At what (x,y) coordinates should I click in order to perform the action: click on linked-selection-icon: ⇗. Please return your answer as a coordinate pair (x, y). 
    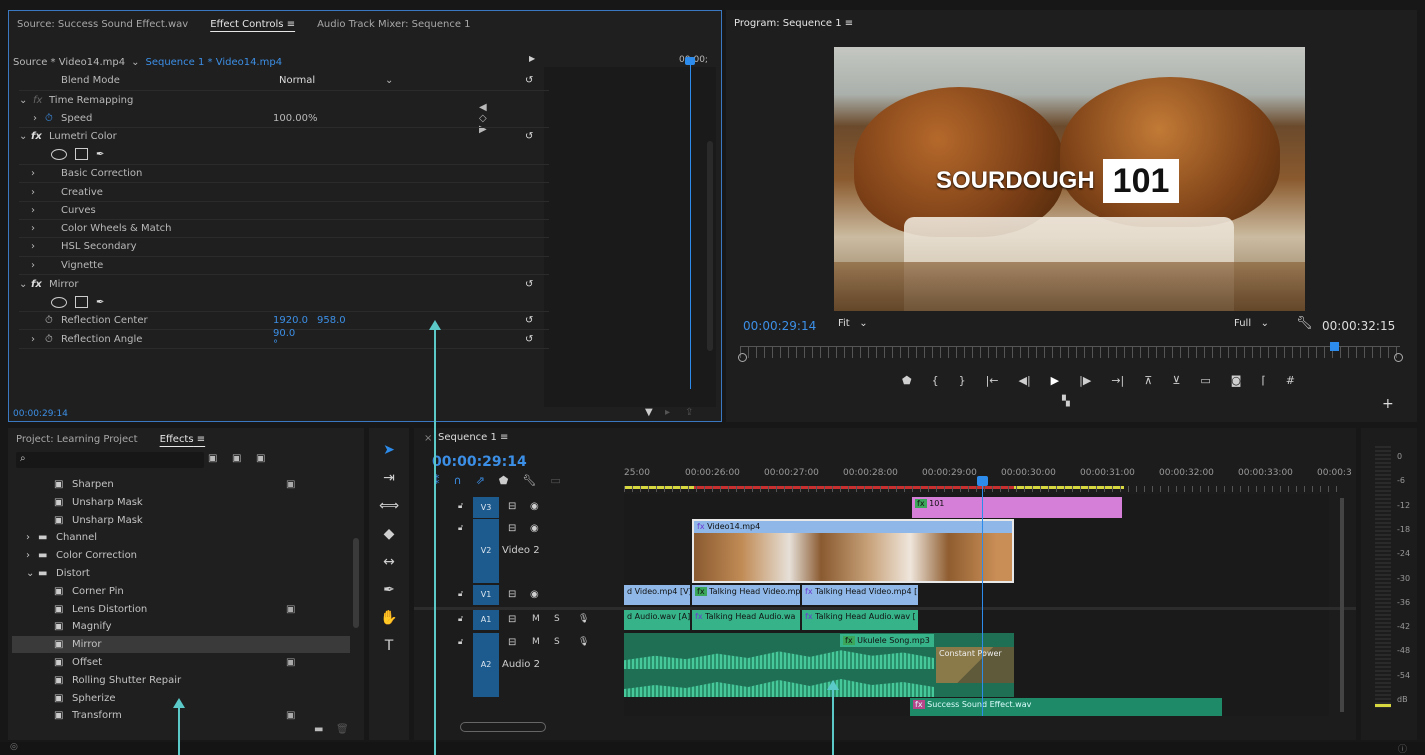
    Looking at the image, I should click on (480, 480).